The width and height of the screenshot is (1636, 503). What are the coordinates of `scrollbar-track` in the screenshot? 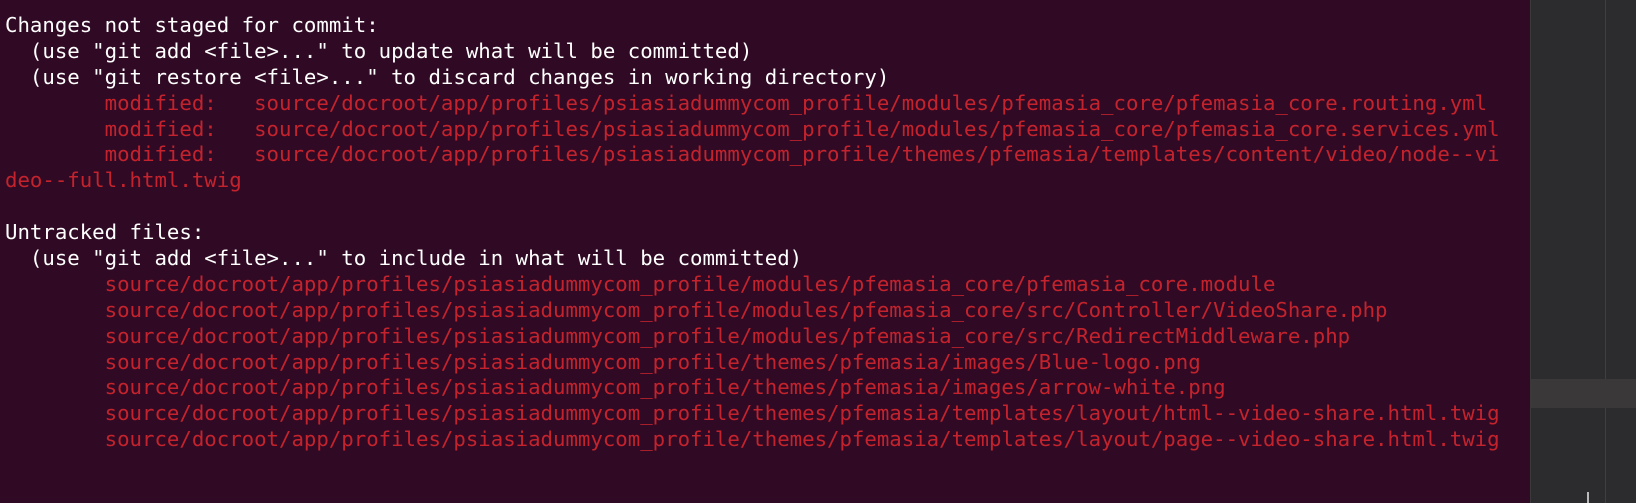 It's located at (1583, 251).